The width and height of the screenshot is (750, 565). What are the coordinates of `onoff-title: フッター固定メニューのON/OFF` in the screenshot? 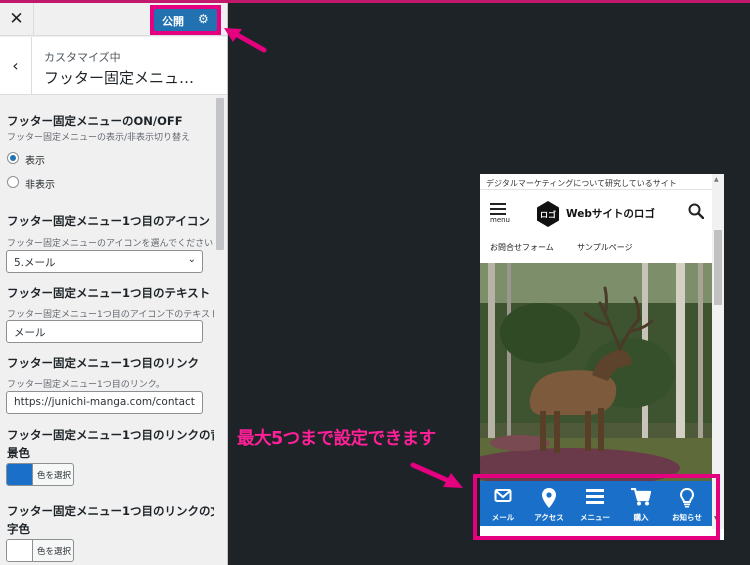 It's located at (95, 121).